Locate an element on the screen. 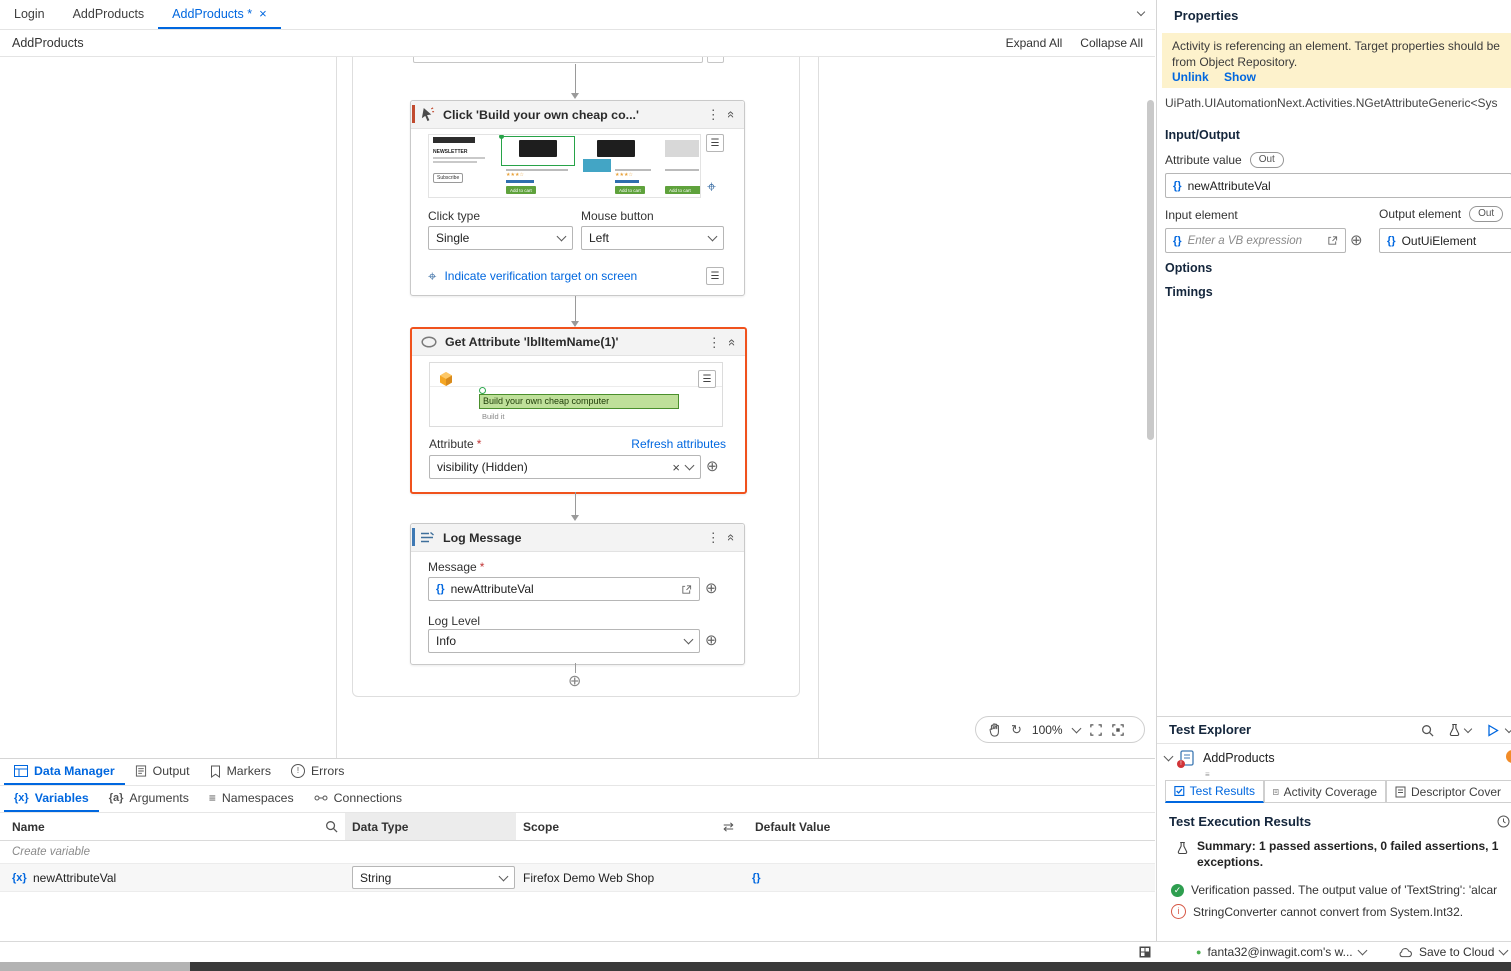  section-options: Options is located at coordinates (1188, 268).